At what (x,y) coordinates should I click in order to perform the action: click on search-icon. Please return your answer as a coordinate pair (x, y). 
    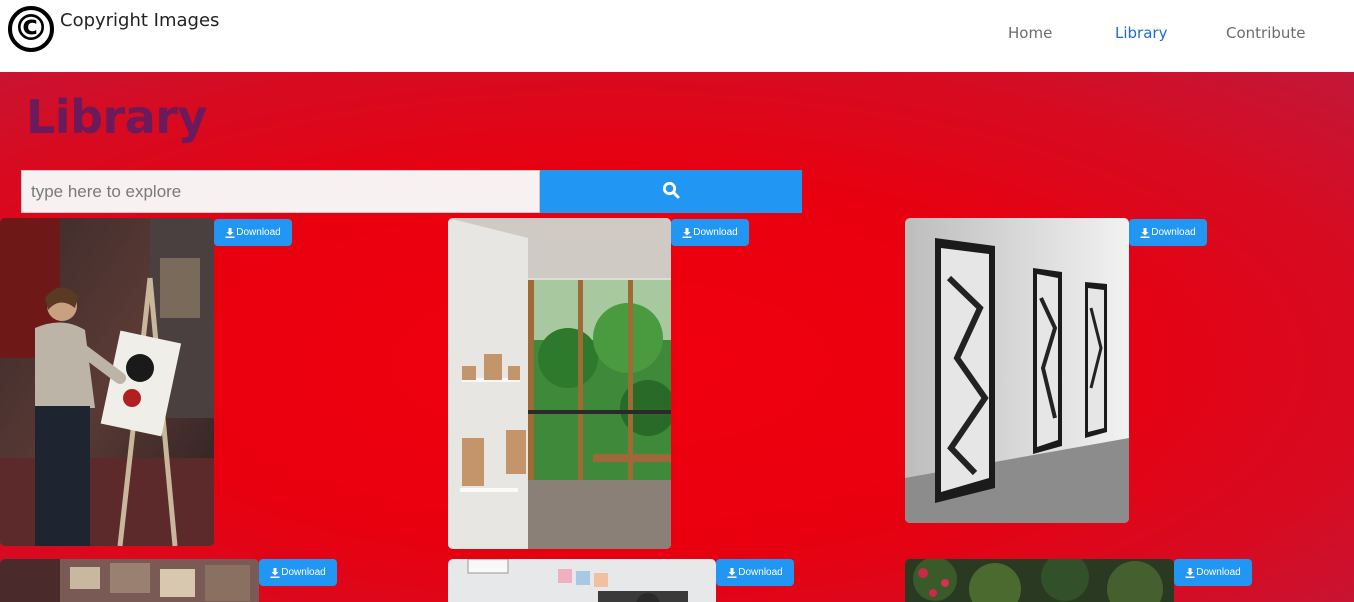
    Looking at the image, I should click on (671, 191).